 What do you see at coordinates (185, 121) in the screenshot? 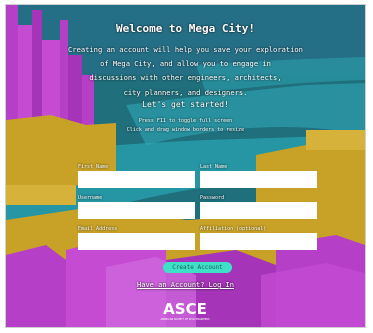
I see `fullscreen-hint: Press F11 to toggle full screen` at bounding box center [185, 121].